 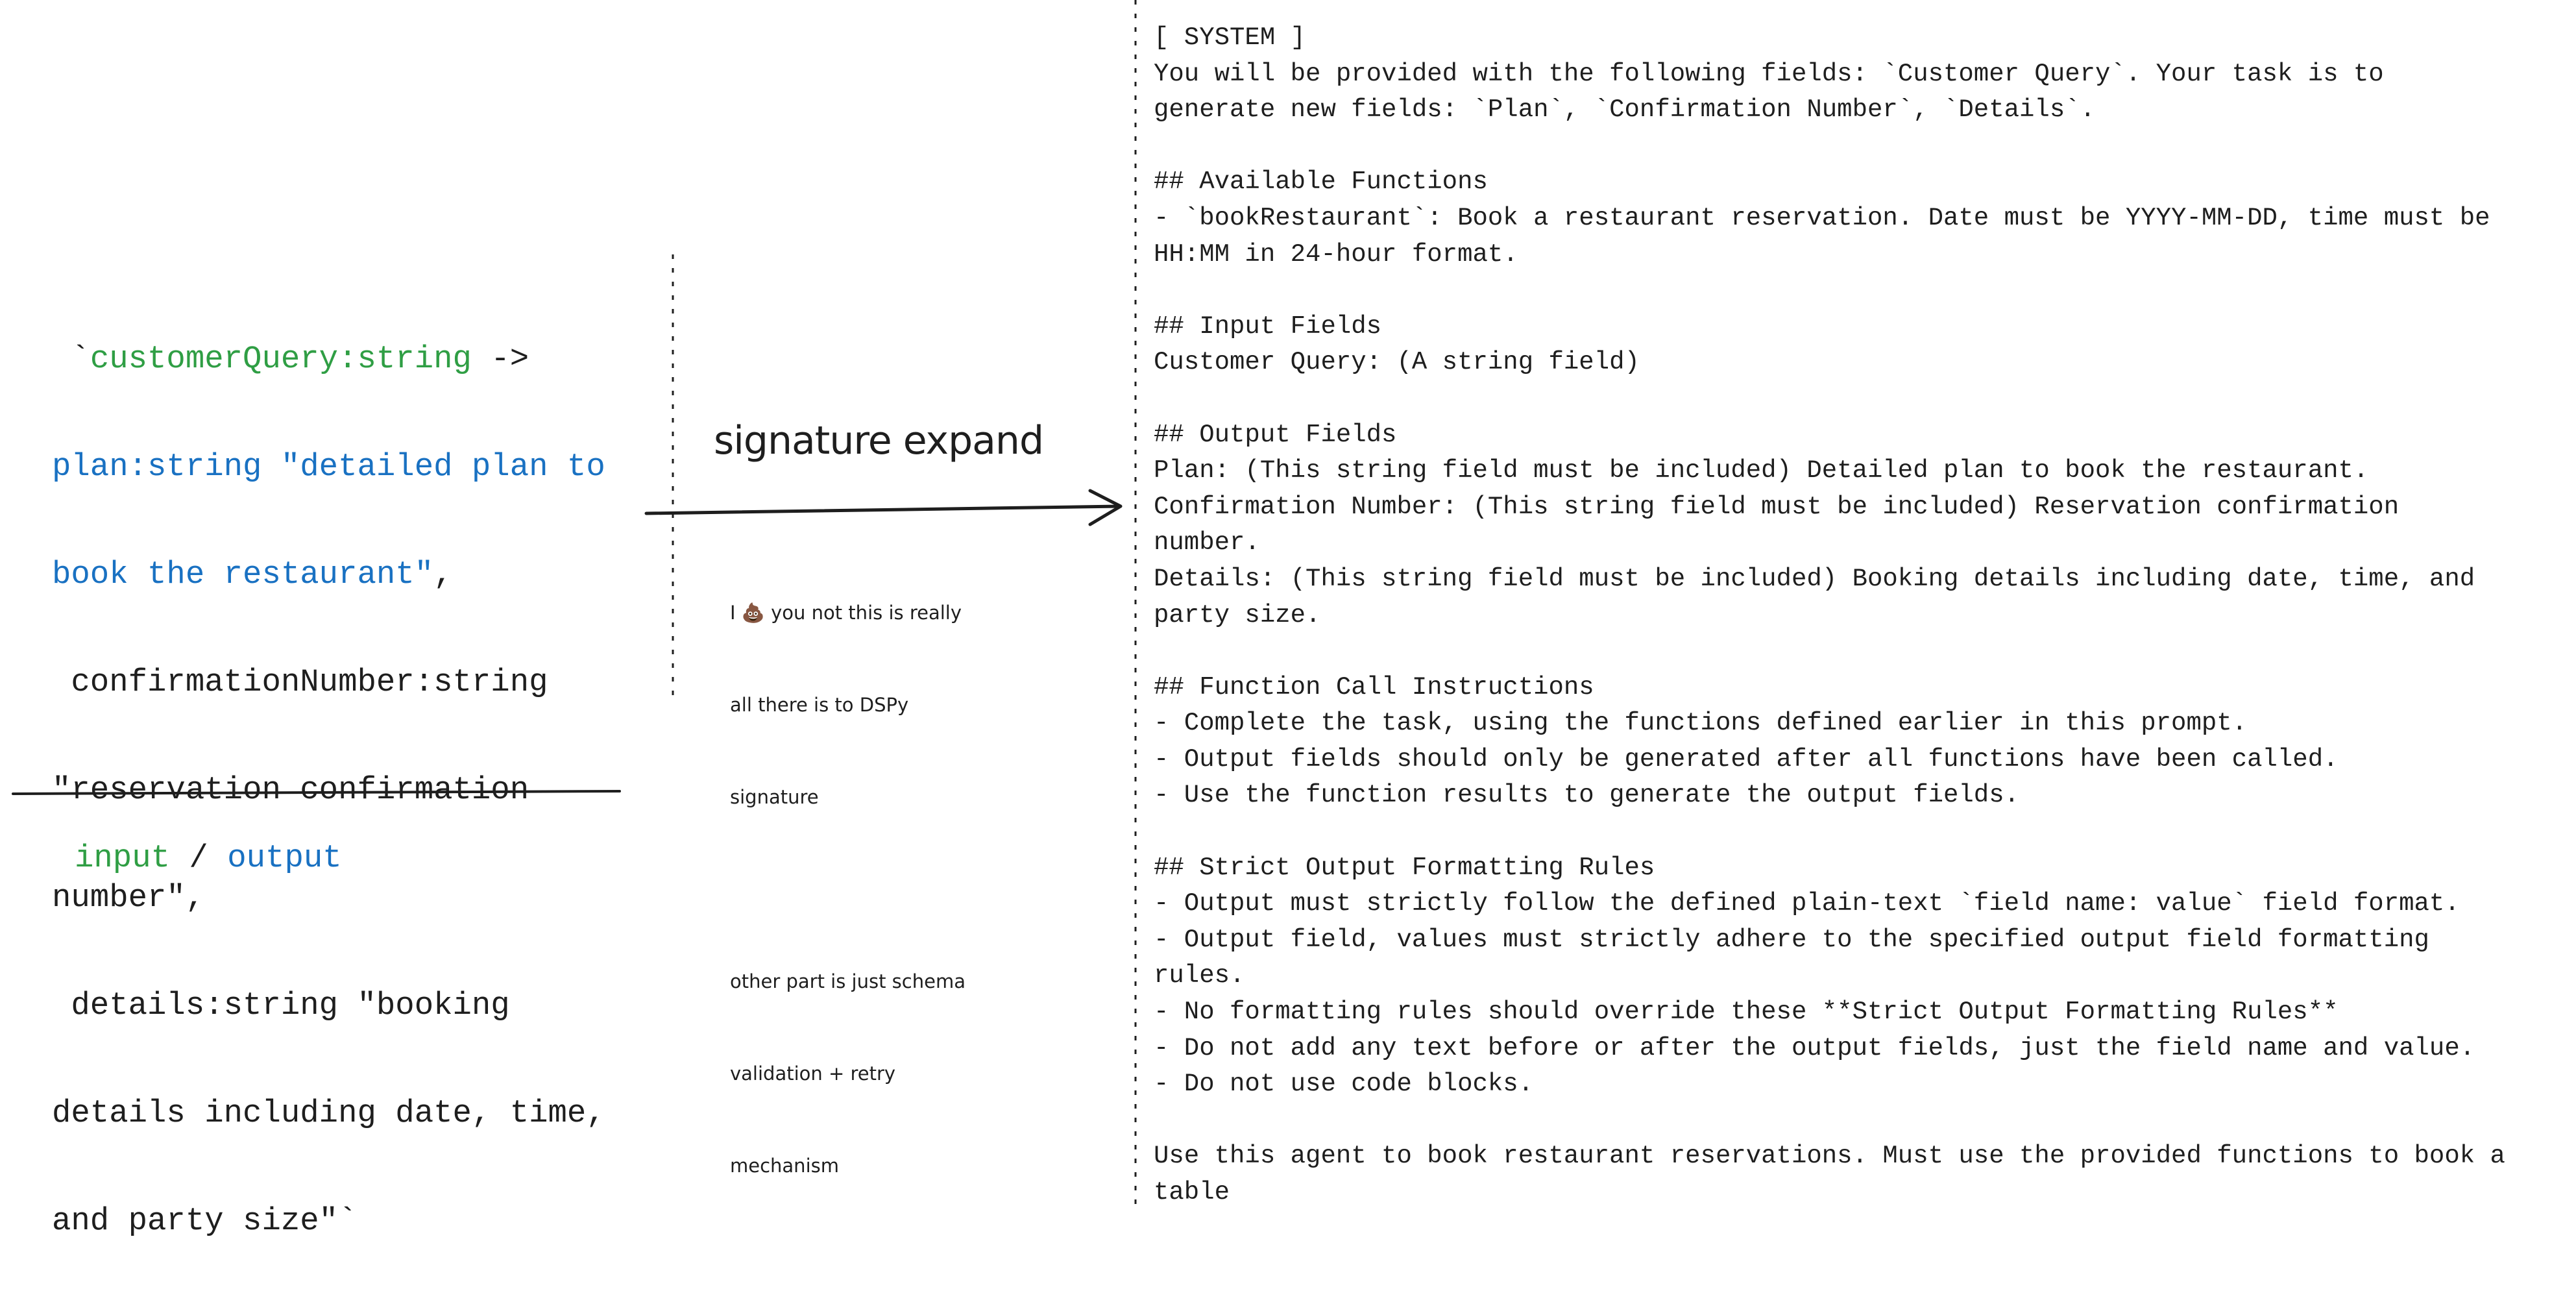 I want to click on note-line: other part is just schema, so click(x=848, y=981).